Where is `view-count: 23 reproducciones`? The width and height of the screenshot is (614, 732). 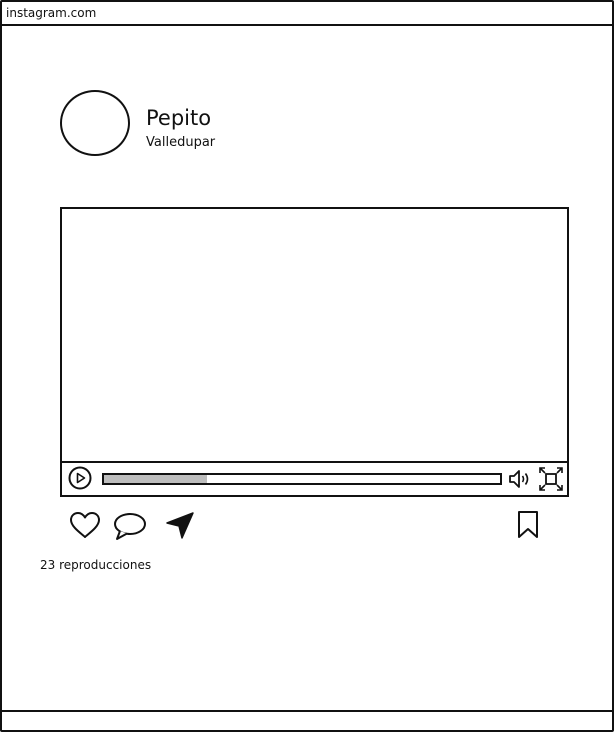
view-count: 23 reproducciones is located at coordinates (96, 565).